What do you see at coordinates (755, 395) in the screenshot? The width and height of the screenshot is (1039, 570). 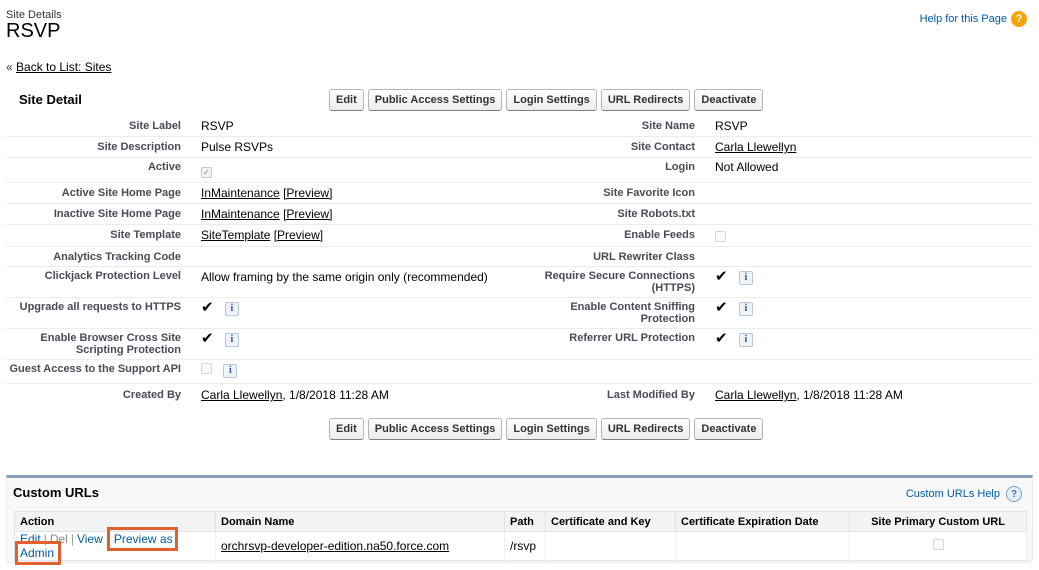 I see `modified-by-user-link: Carla Llewellyn` at bounding box center [755, 395].